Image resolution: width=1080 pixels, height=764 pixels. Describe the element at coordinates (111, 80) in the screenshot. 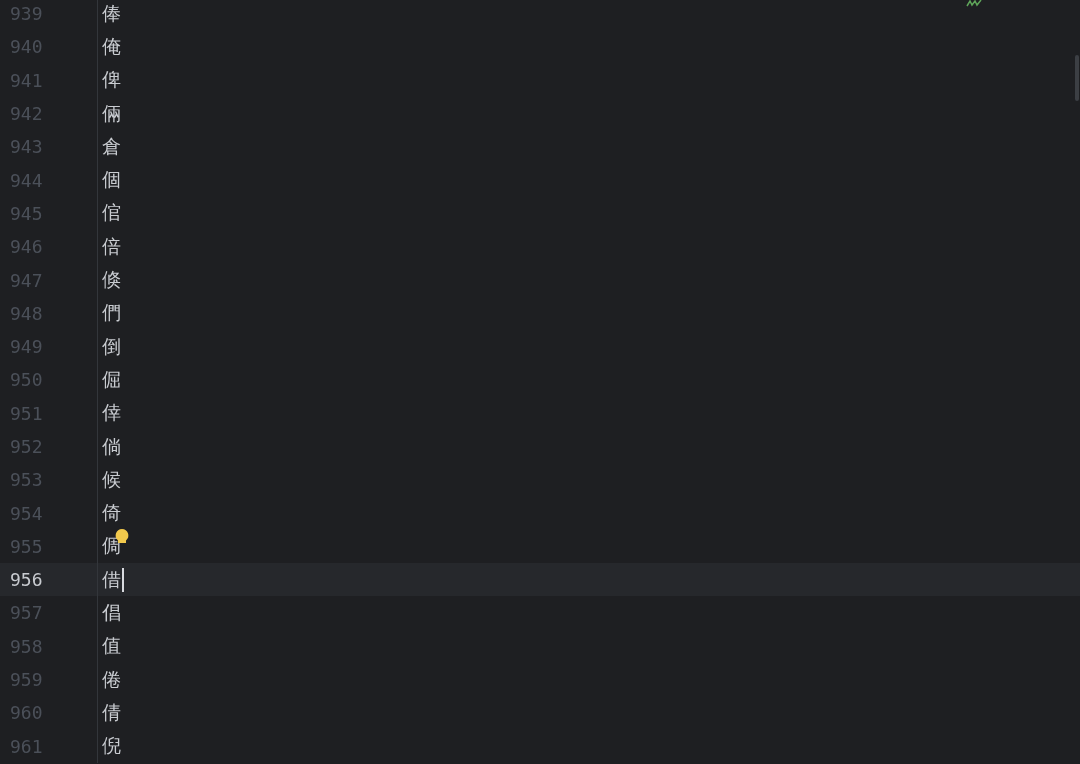

I see `code-text: 俾` at that location.